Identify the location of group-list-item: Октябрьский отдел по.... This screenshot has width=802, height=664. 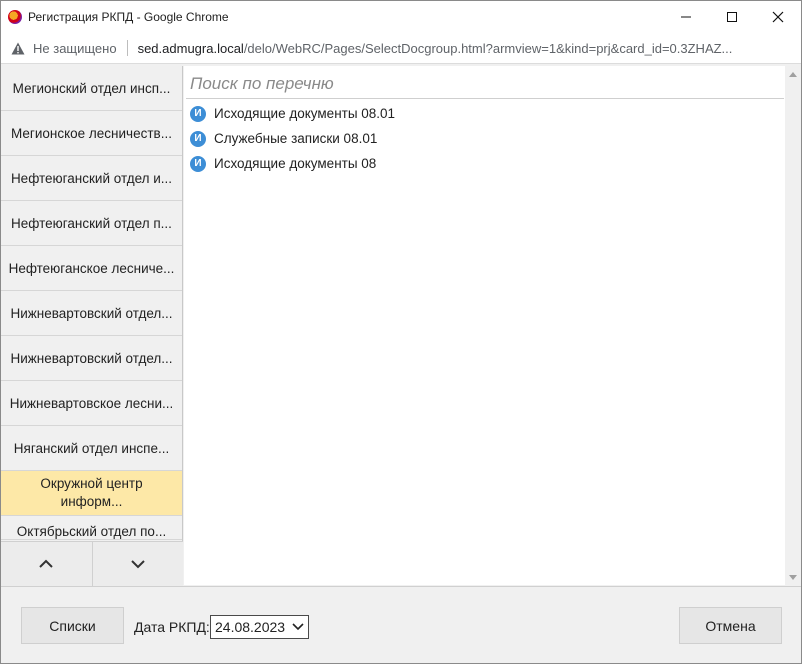
(91, 528).